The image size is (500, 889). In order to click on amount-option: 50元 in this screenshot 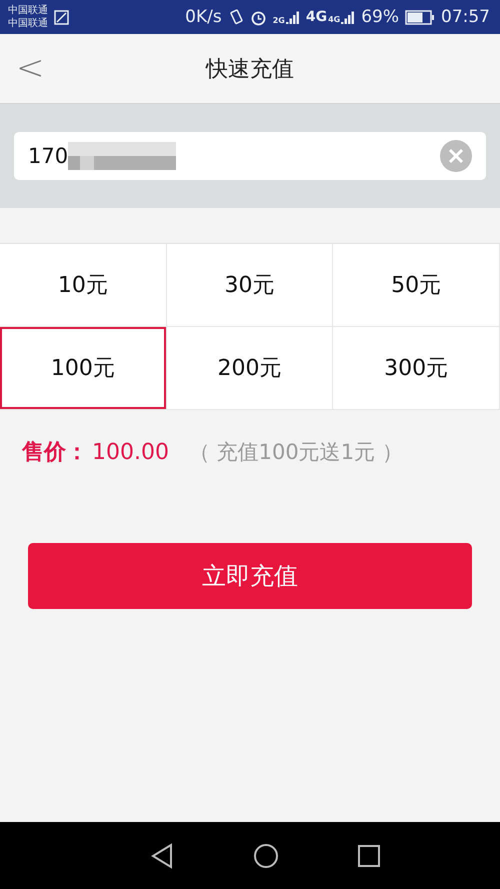, I will do `click(416, 285)`.